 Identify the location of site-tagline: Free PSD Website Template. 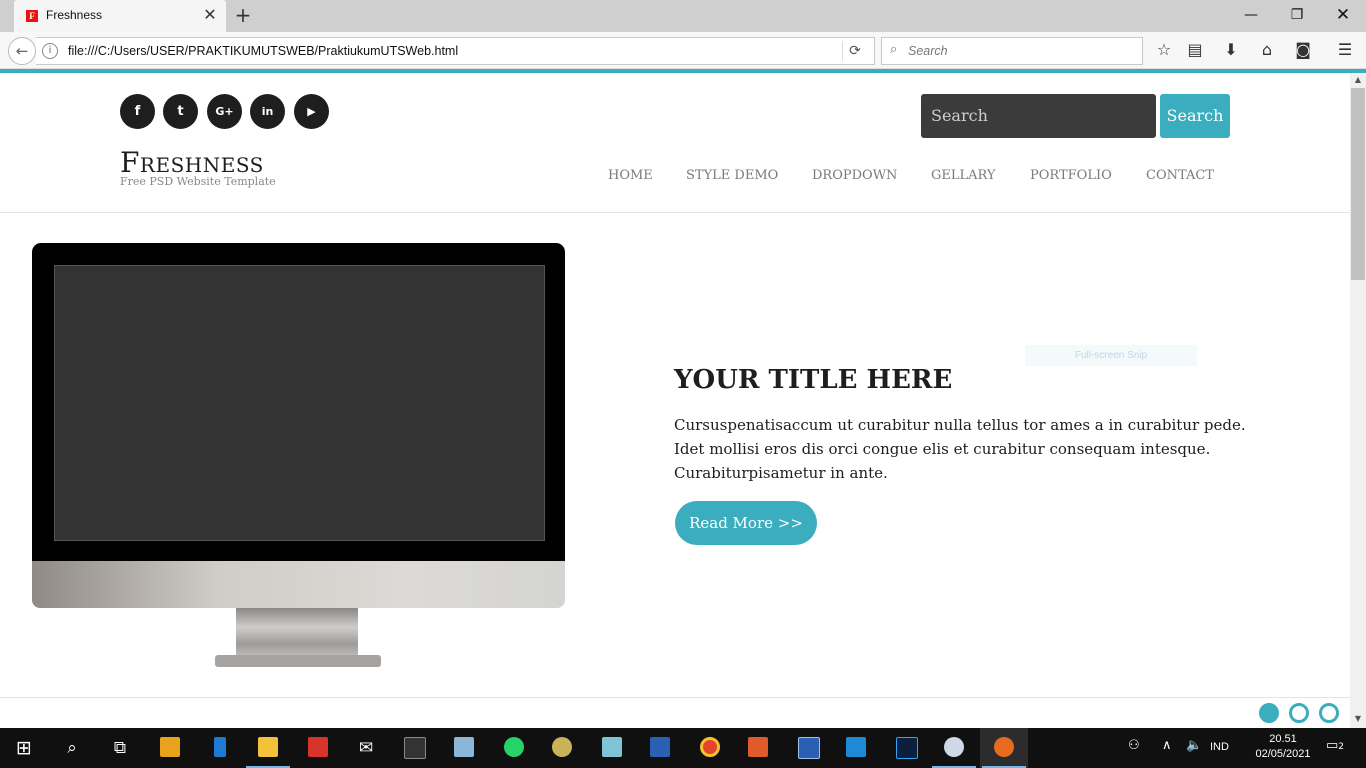
(198, 181).